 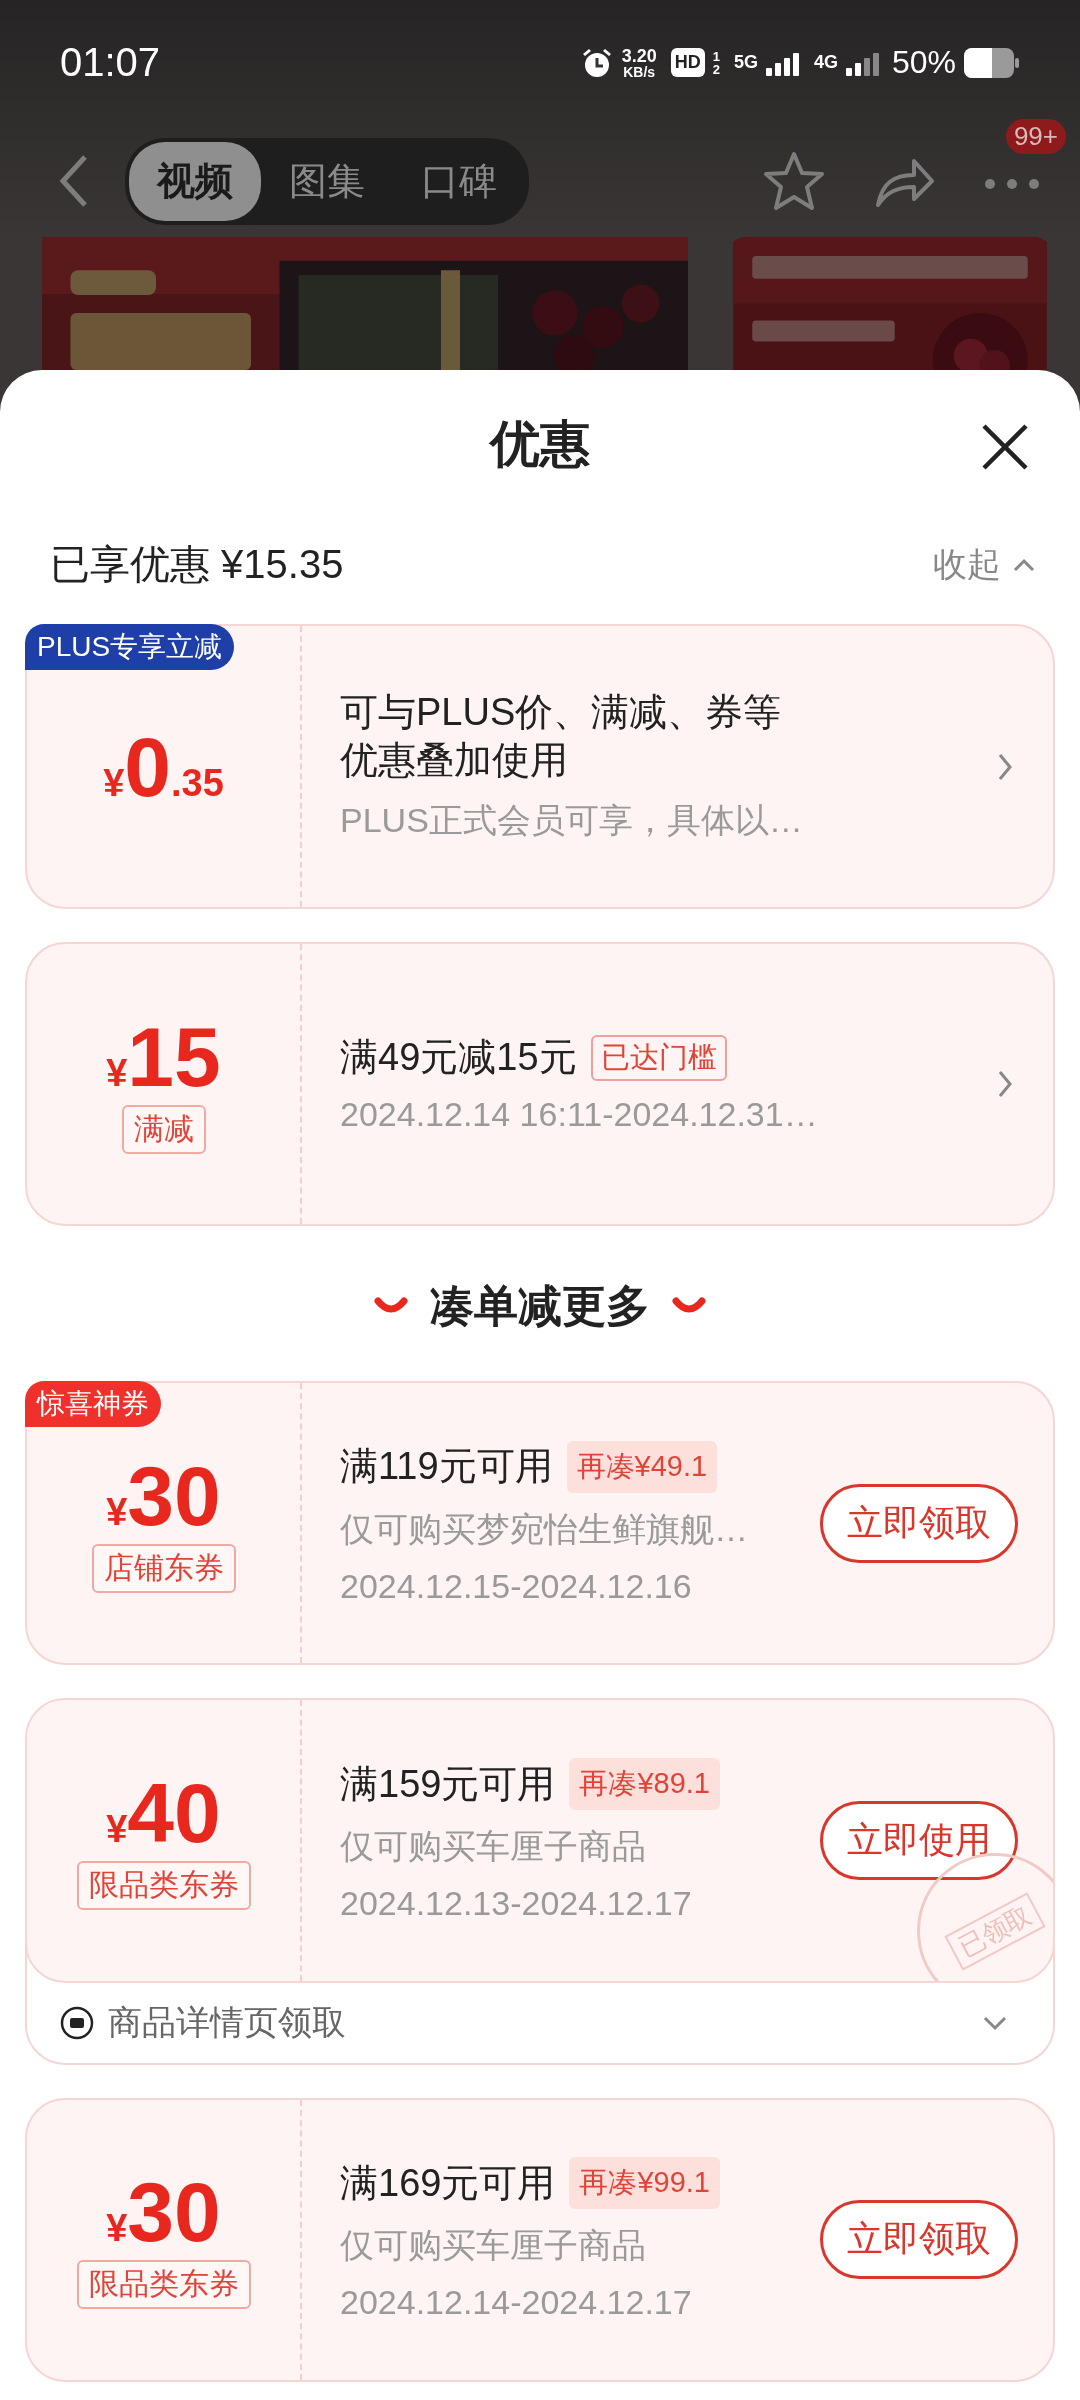 What do you see at coordinates (642, 1466) in the screenshot?
I see `shortfall-badge: 再凑¥49.1` at bounding box center [642, 1466].